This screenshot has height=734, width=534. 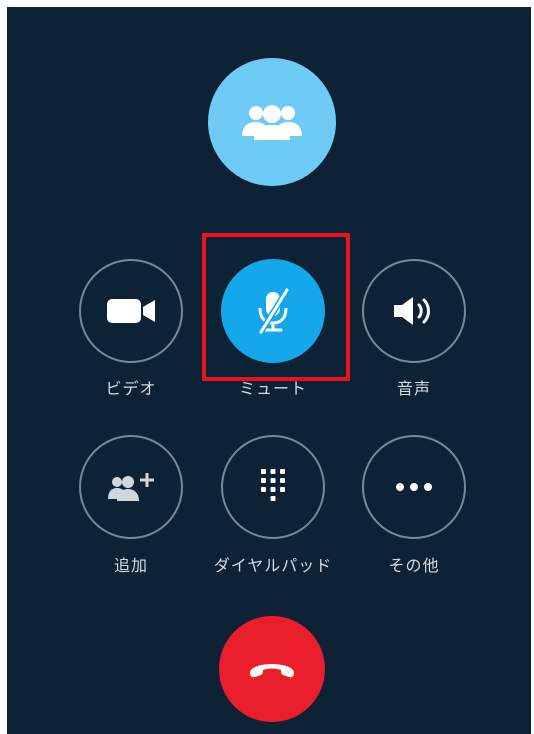 I want to click on video-button, so click(x=131, y=311).